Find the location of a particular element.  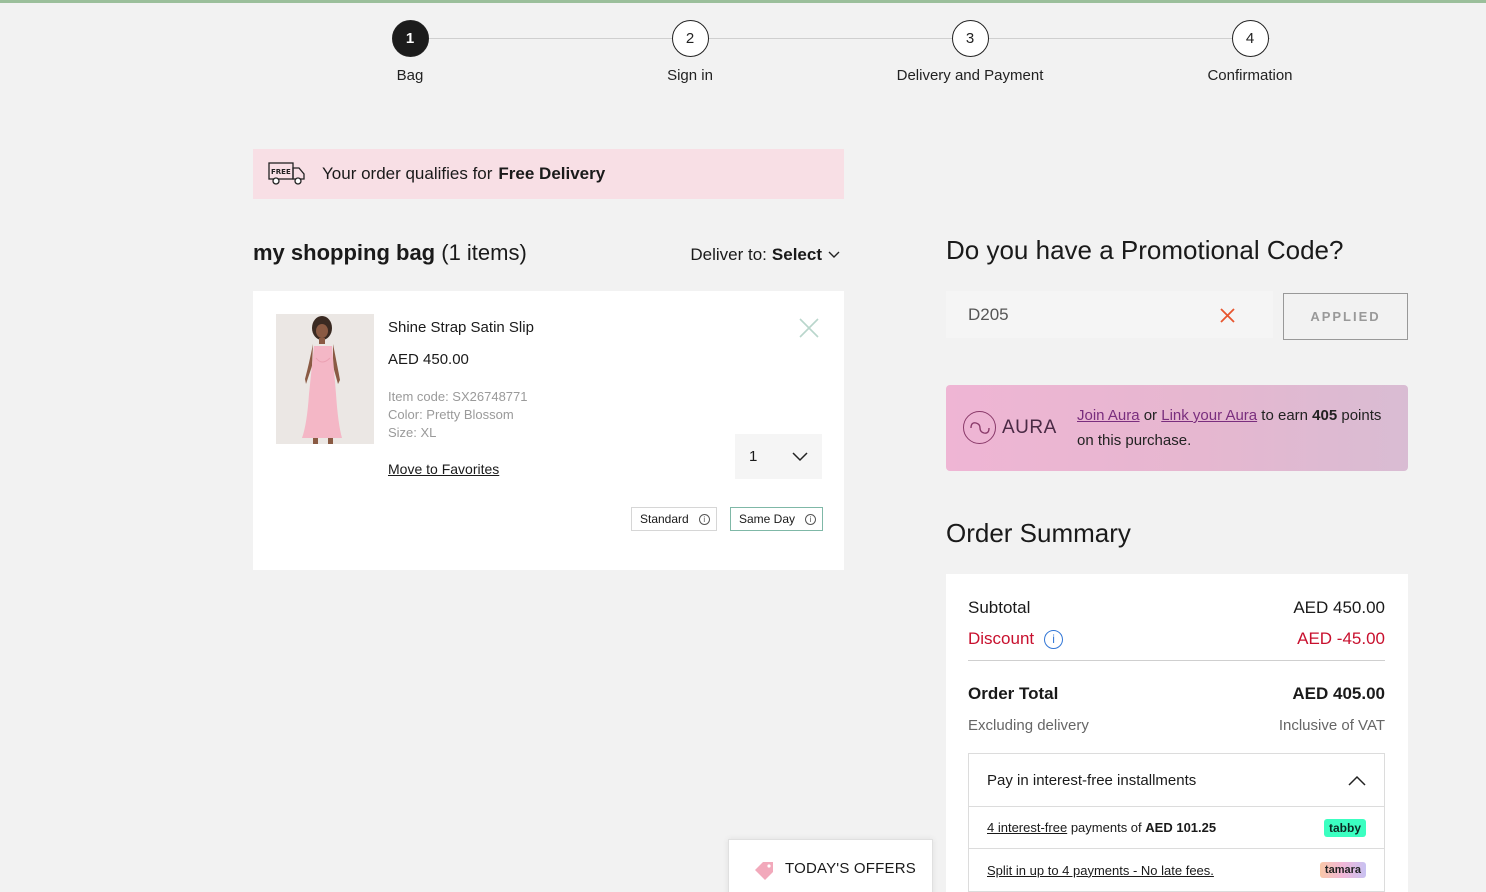

subtotal-value: AED 450.00 is located at coordinates (1339, 607).